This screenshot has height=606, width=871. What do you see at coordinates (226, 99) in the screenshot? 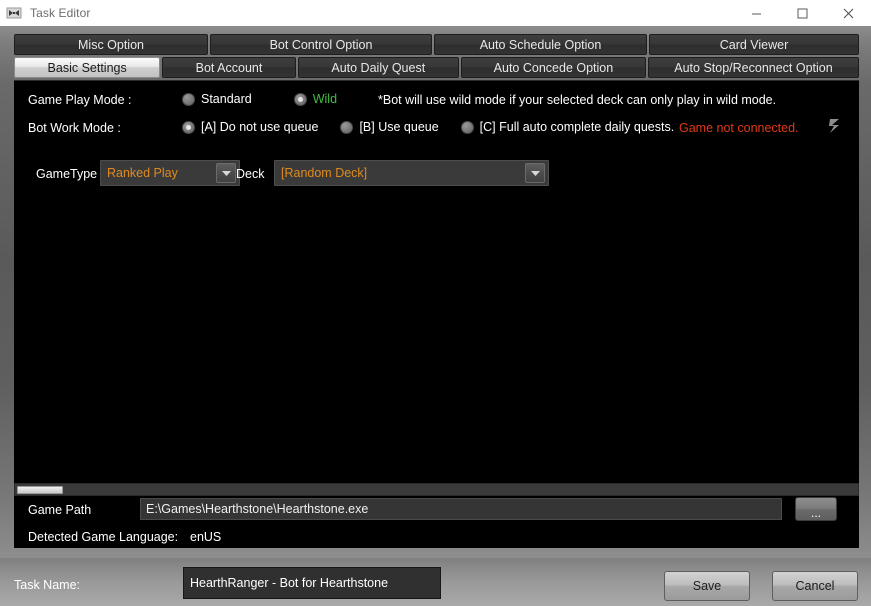
I see `radio-label: Standard` at bounding box center [226, 99].